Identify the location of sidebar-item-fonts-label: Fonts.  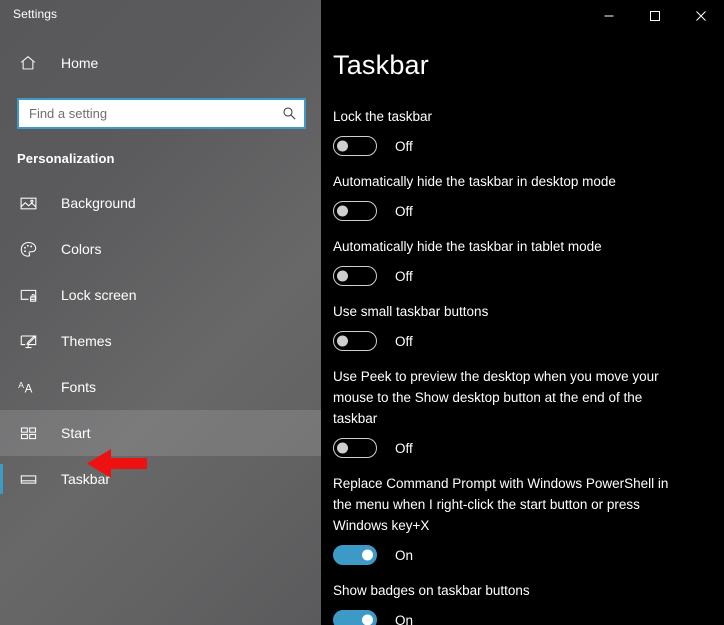
(79, 387).